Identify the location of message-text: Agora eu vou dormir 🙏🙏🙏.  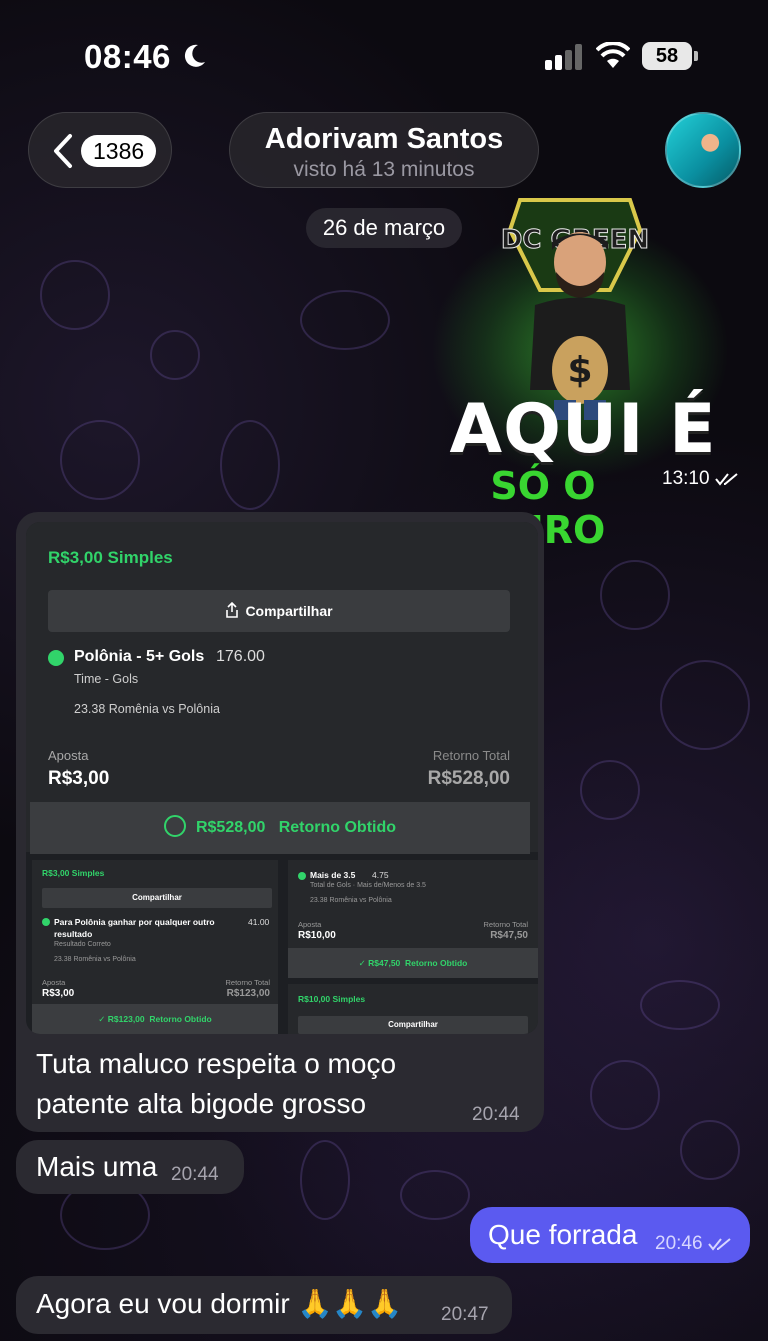
(219, 1303).